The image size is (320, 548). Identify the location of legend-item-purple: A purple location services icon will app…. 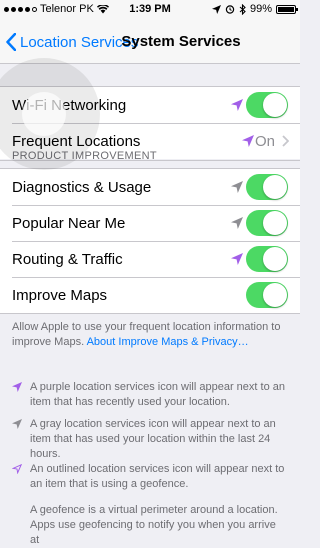
(150, 395).